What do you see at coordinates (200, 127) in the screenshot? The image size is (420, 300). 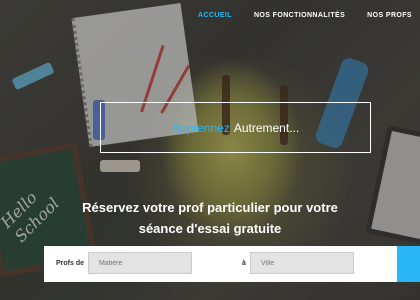 I see `tagline-accent: Apprennez` at bounding box center [200, 127].